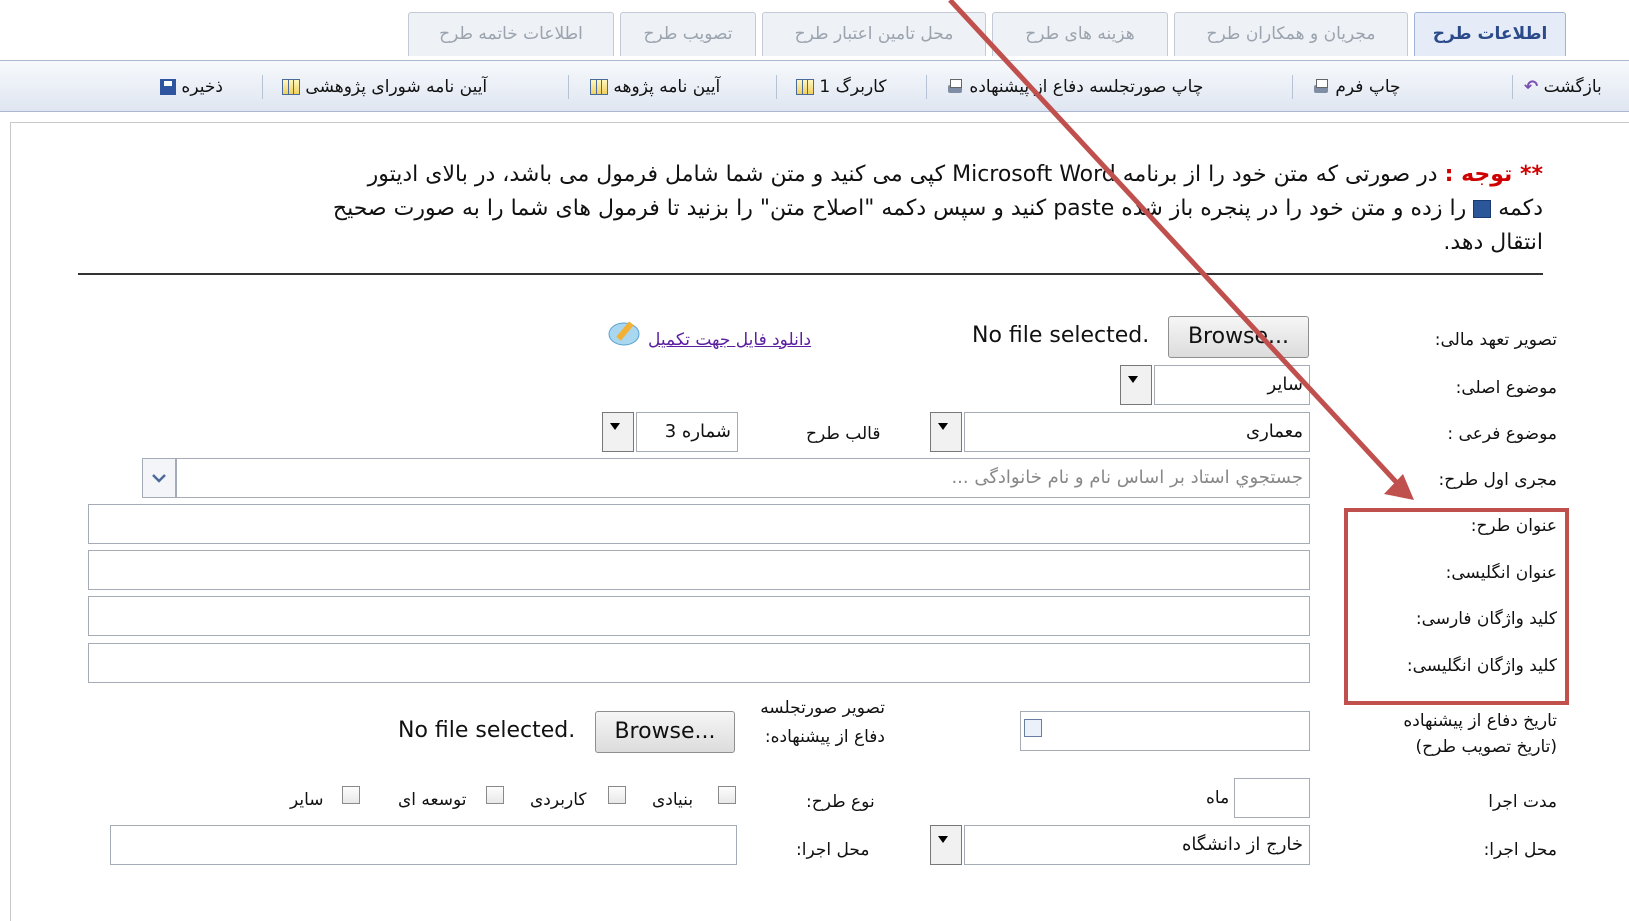 The height and width of the screenshot is (921, 1629). I want to click on type-applied-label: کاربردی, so click(558, 800).